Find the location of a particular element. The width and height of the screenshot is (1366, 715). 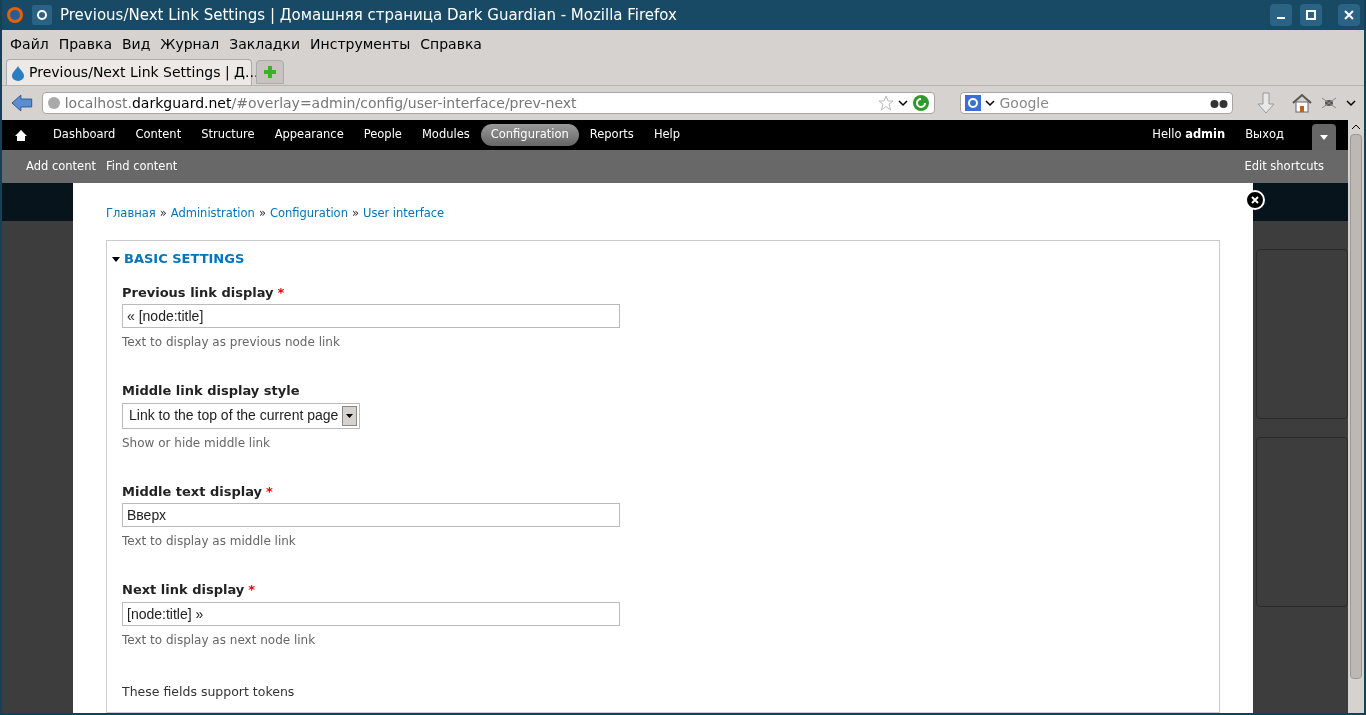

maximize-button is located at coordinates (1311, 15).